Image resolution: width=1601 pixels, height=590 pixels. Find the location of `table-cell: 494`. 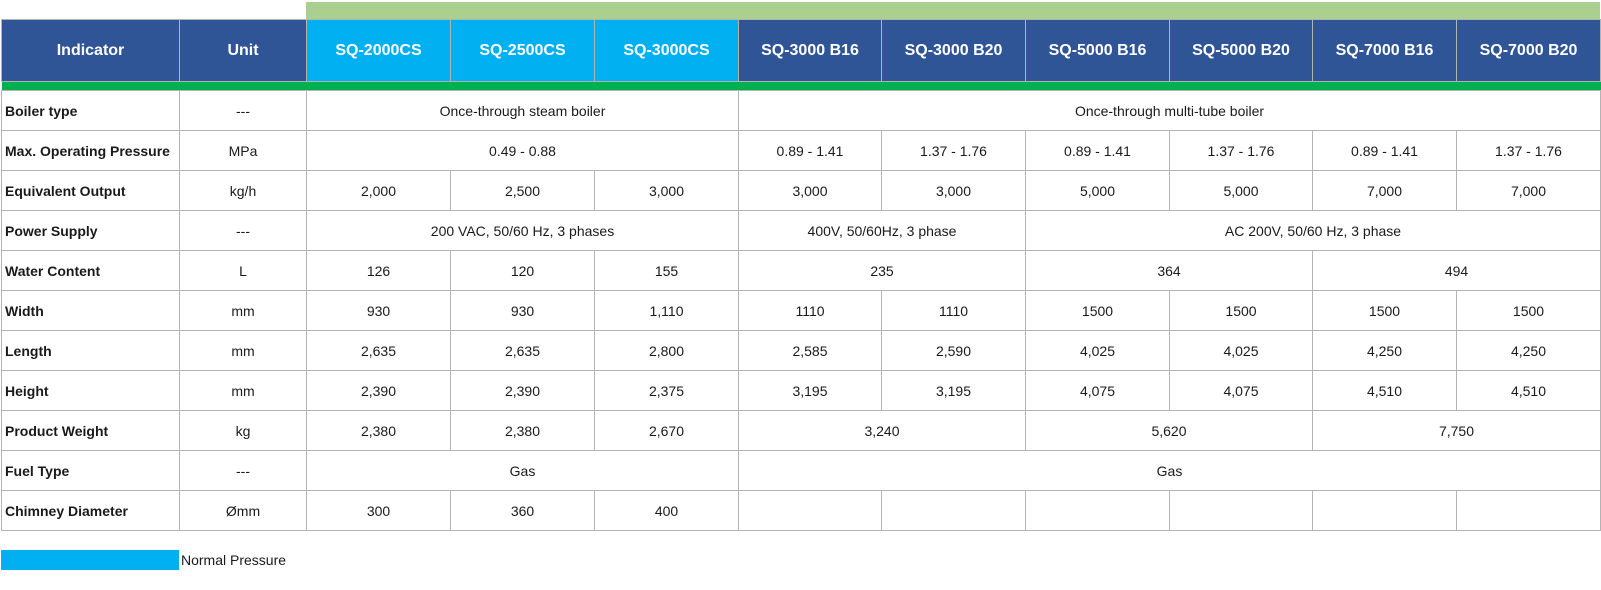

table-cell: 494 is located at coordinates (1456, 270).